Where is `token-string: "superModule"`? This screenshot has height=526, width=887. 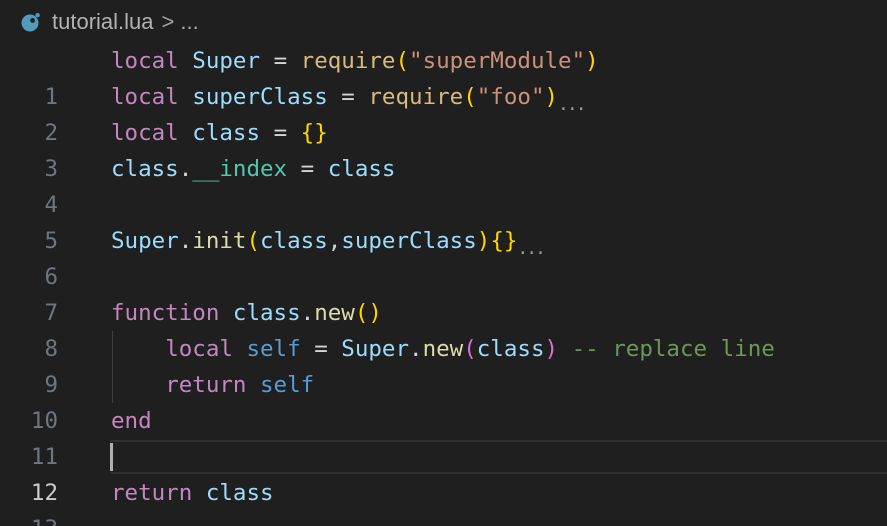
token-string: "superModule" is located at coordinates (497, 61).